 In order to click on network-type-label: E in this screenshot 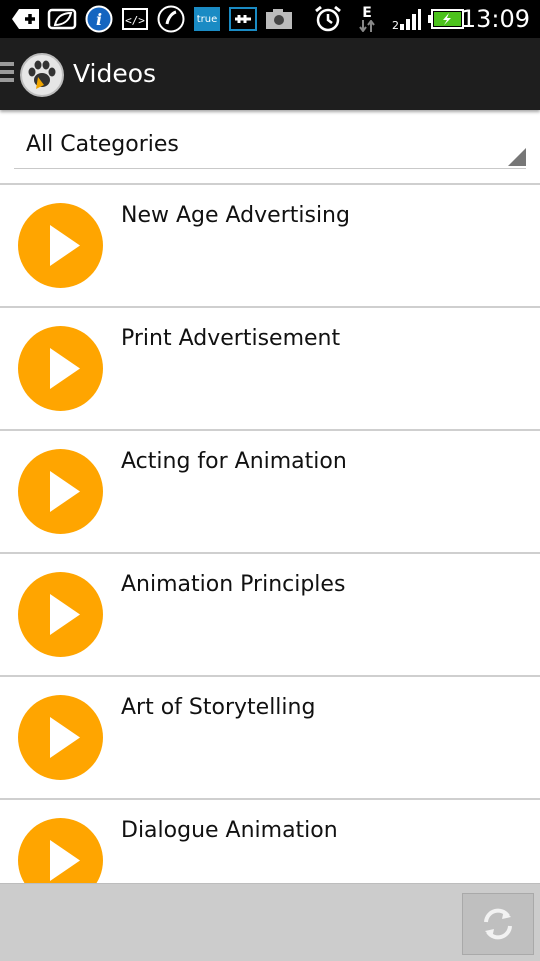, I will do `click(367, 13)`.